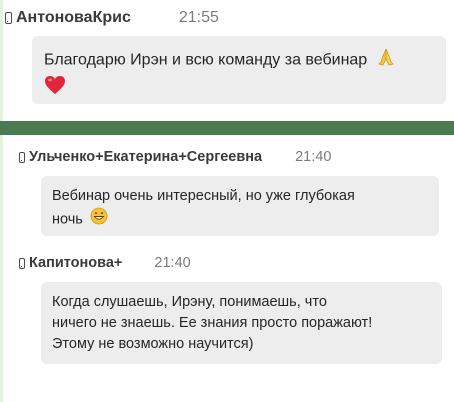 The width and height of the screenshot is (454, 402). What do you see at coordinates (206, 60) in the screenshot?
I see `message-text: Благодарю Ирэн и всю команду за вебинар` at bounding box center [206, 60].